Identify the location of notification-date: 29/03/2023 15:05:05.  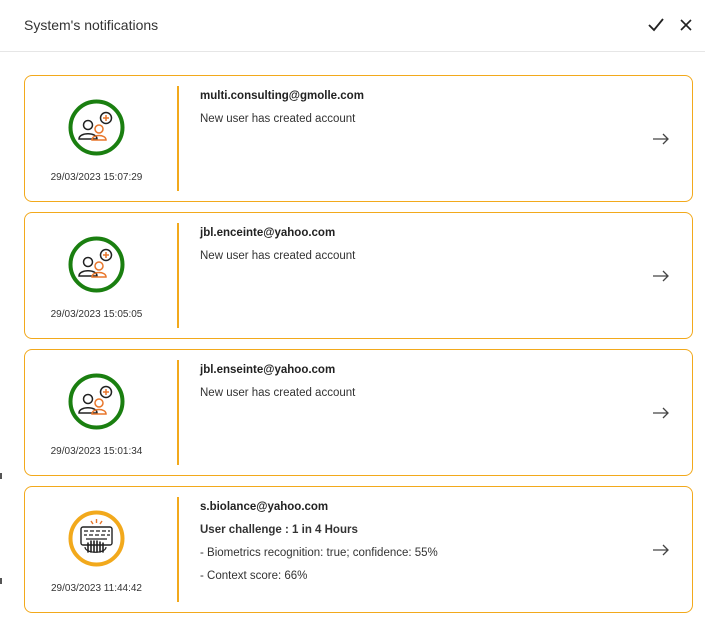
(96, 314).